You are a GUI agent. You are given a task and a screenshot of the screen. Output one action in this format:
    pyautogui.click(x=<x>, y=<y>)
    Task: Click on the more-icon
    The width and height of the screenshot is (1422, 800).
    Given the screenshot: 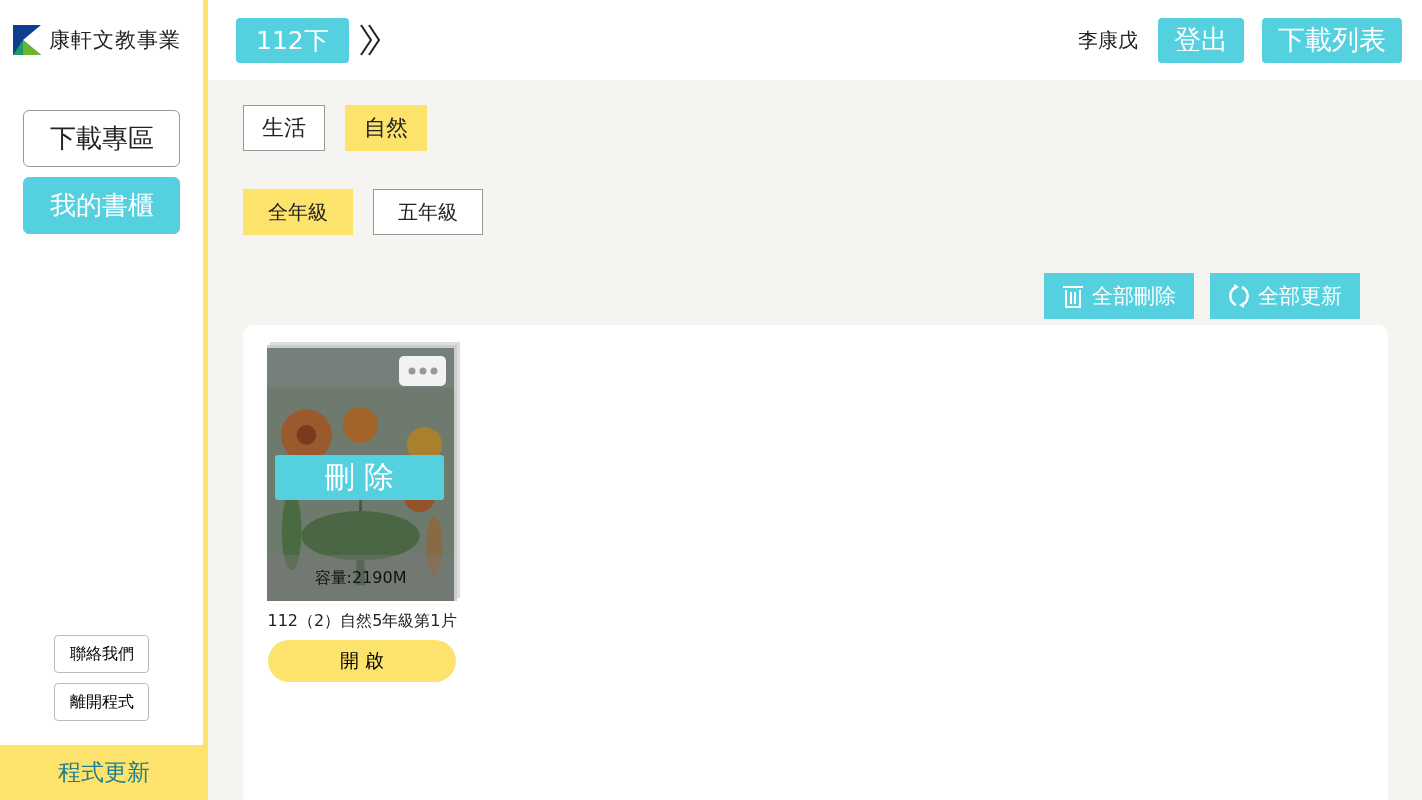 What is the action you would take?
    pyautogui.click(x=422, y=371)
    